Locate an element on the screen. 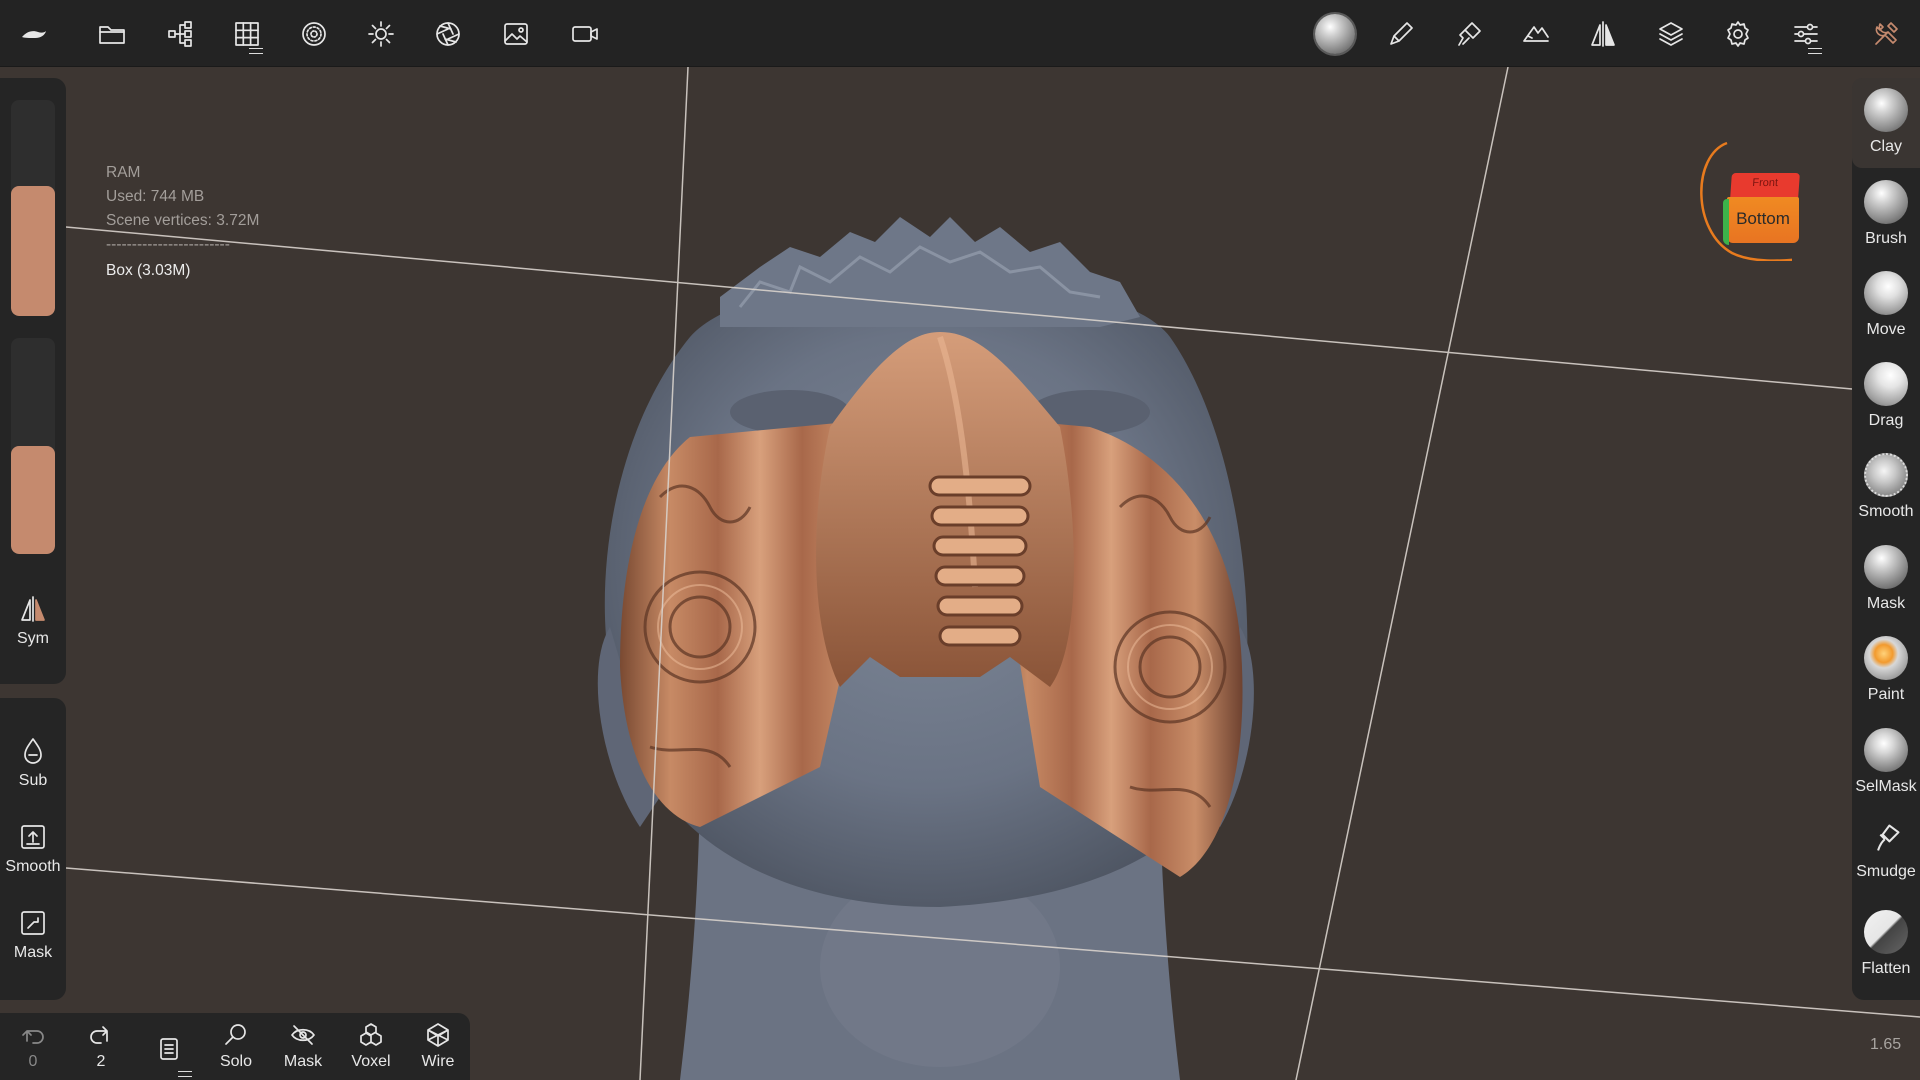  material-sphere-icon is located at coordinates (1335, 34).